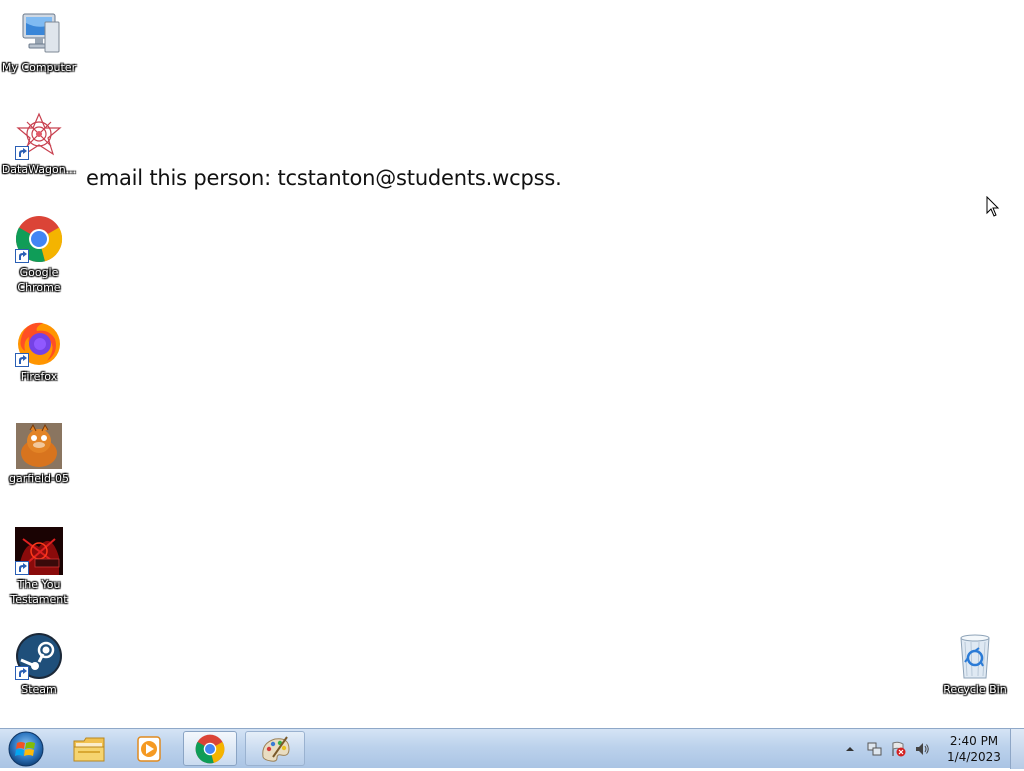  What do you see at coordinates (874, 749) in the screenshot?
I see `network-icon` at bounding box center [874, 749].